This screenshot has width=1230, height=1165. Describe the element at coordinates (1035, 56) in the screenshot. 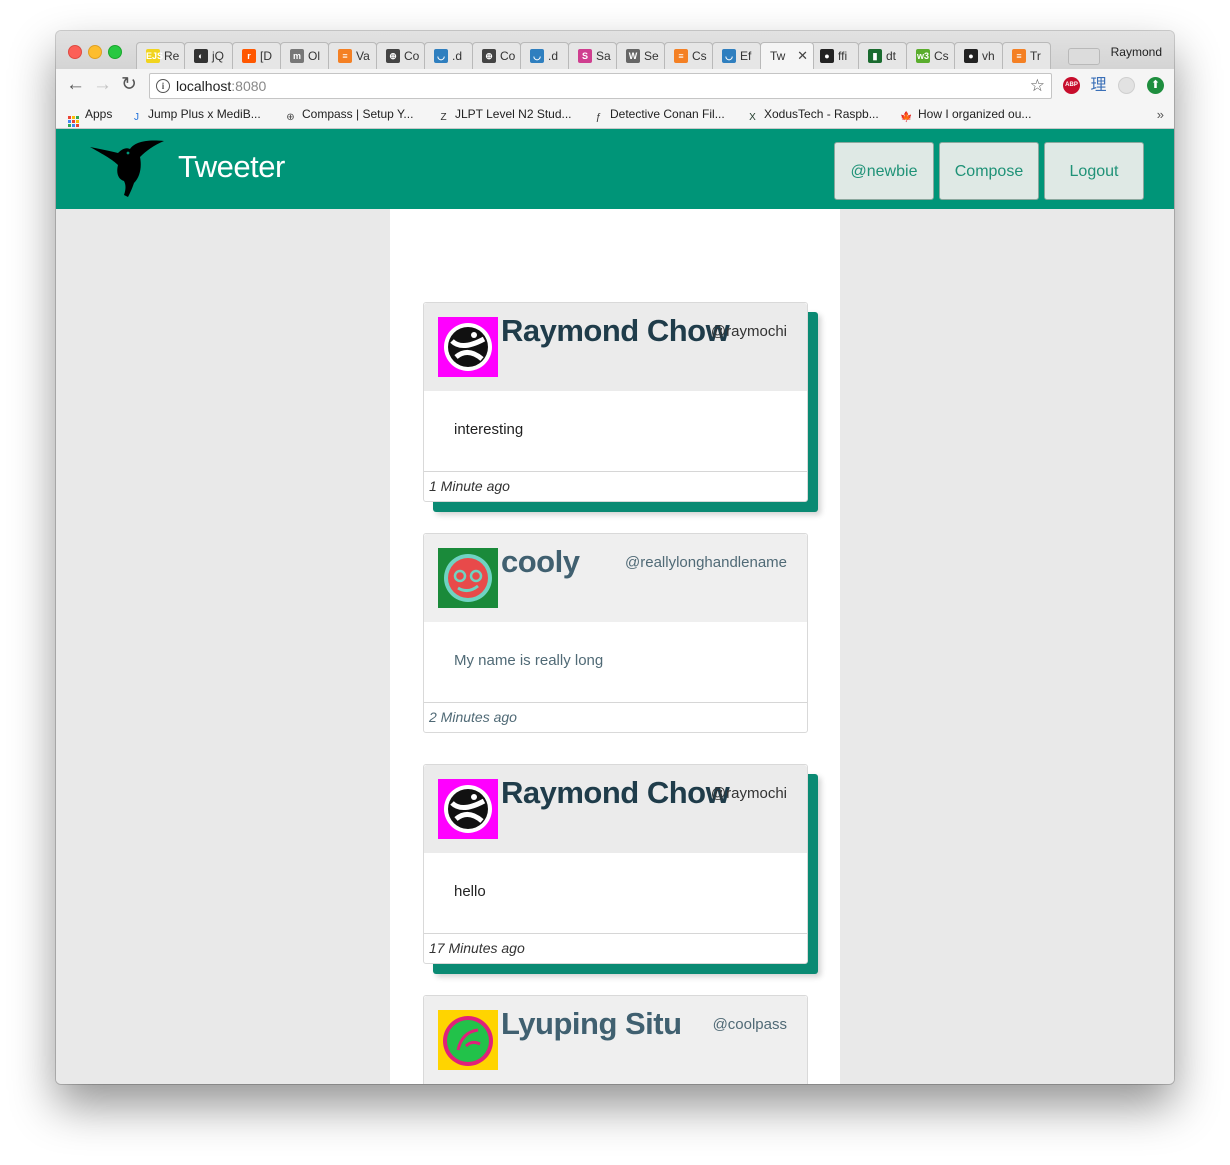

I see `tab-title: Tr` at that location.